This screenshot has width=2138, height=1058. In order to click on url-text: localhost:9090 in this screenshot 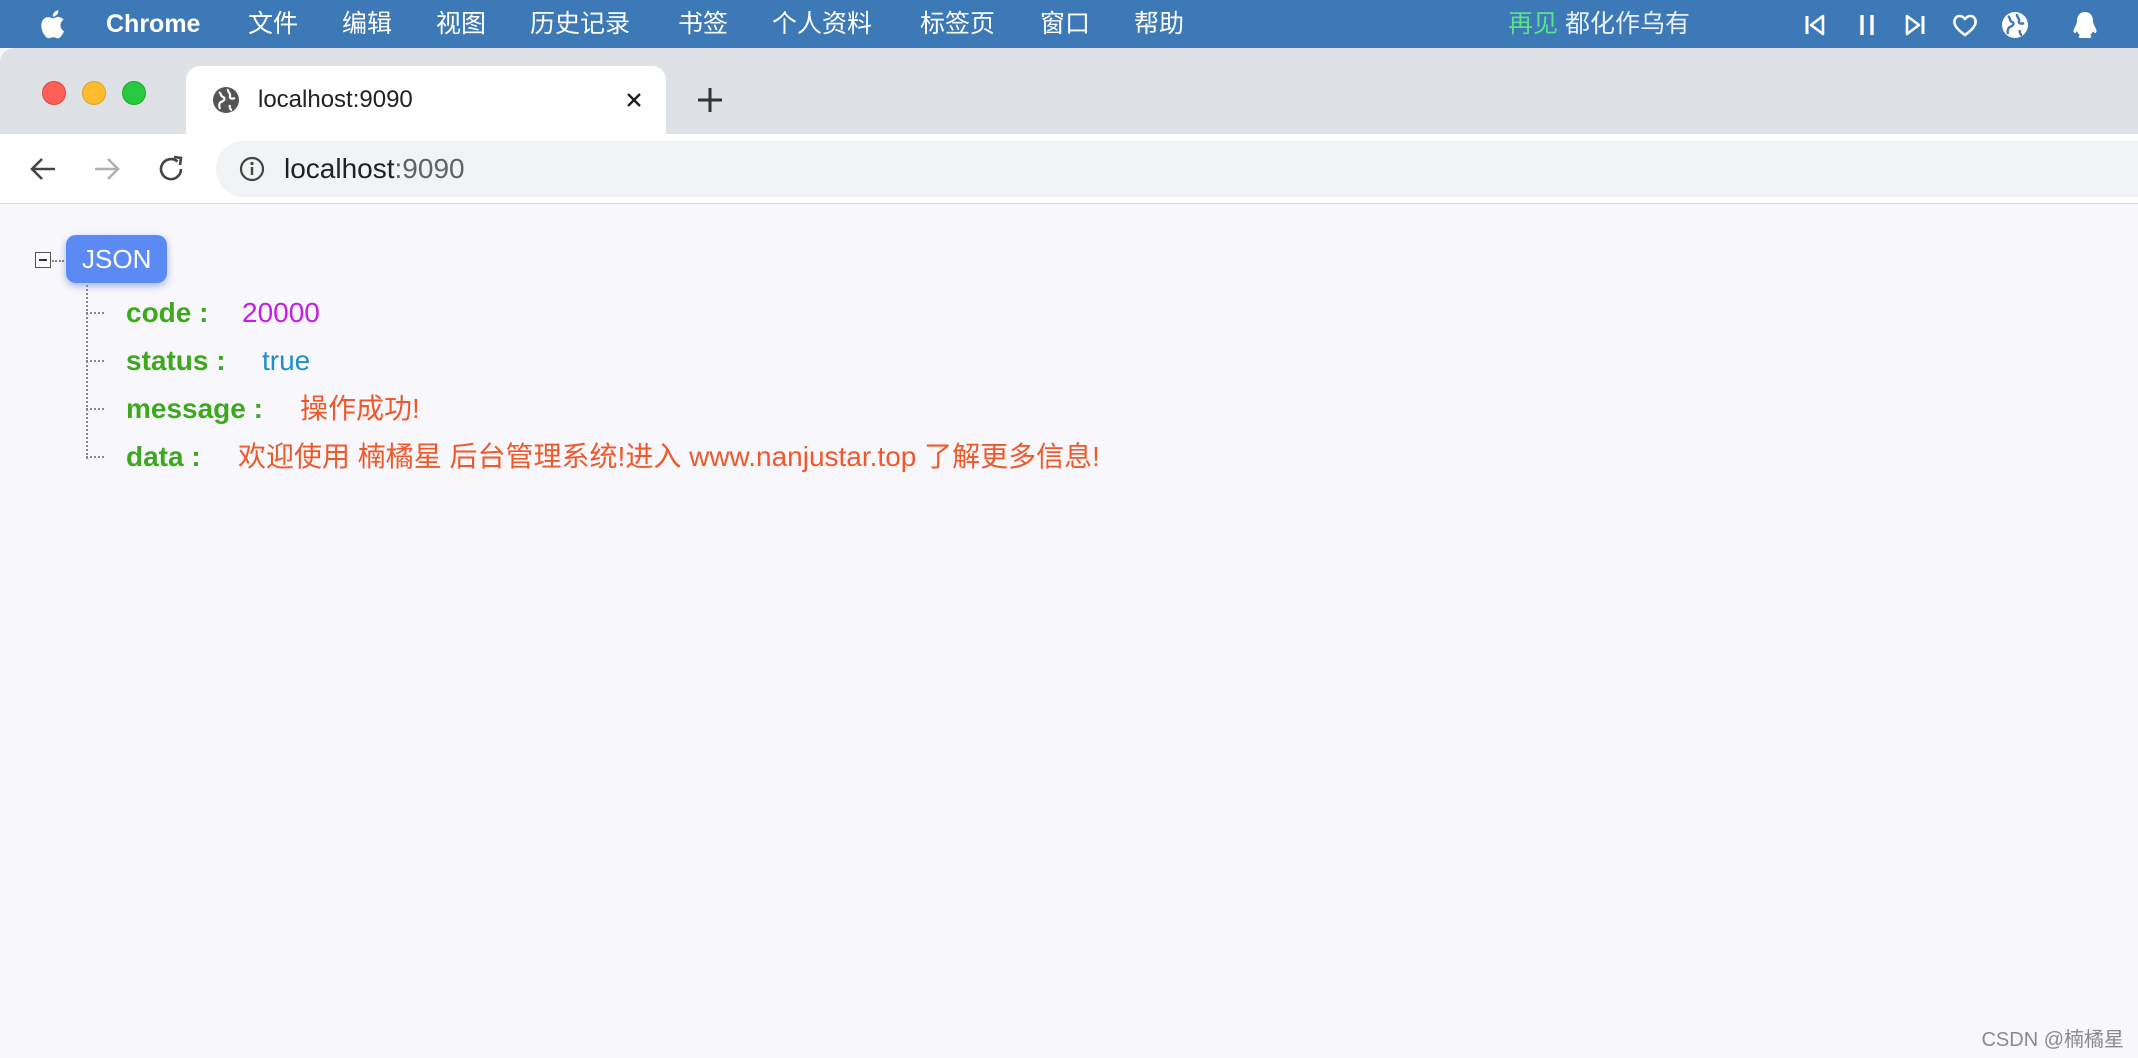, I will do `click(374, 169)`.